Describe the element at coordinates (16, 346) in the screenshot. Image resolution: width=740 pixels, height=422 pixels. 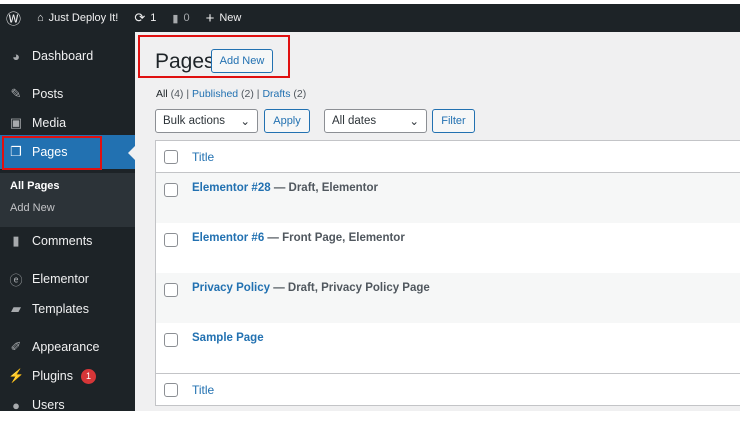
I see `brush-icon: ✐` at that location.